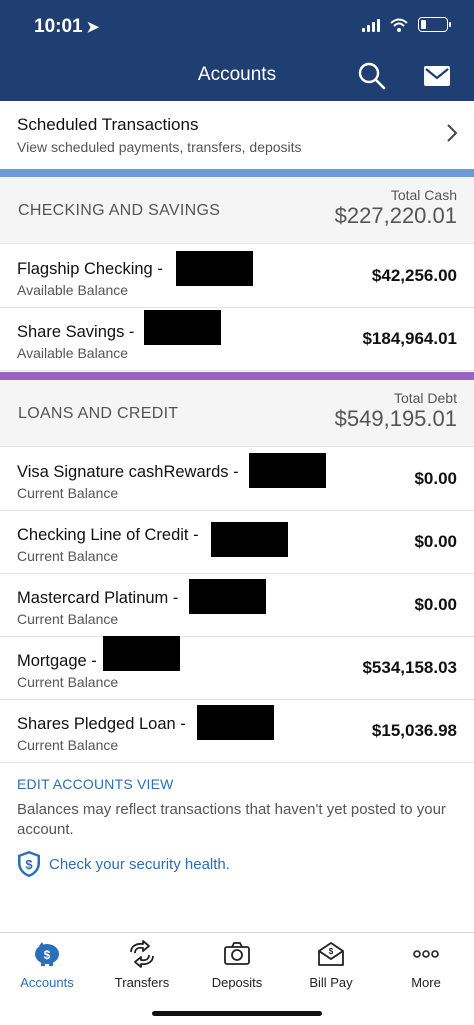  What do you see at coordinates (93, 27) in the screenshot?
I see `location-arrow-icon: ➤` at bounding box center [93, 27].